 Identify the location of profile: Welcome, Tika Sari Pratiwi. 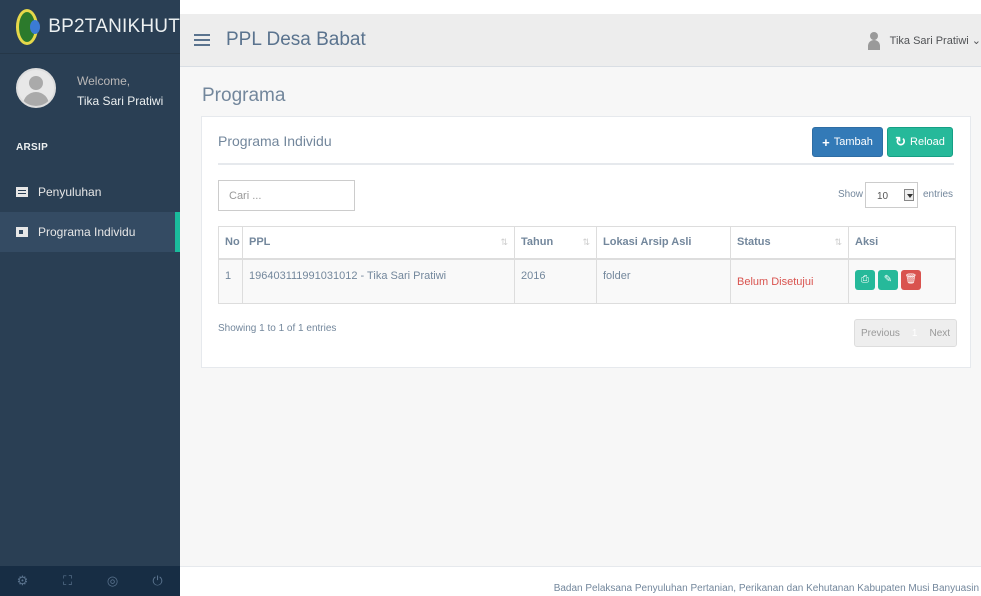
(90, 97).